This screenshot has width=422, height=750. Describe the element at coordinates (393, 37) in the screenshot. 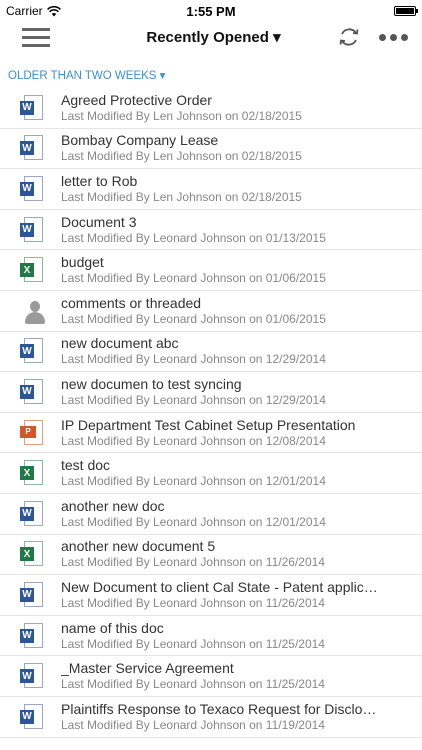

I see `more-icon` at that location.